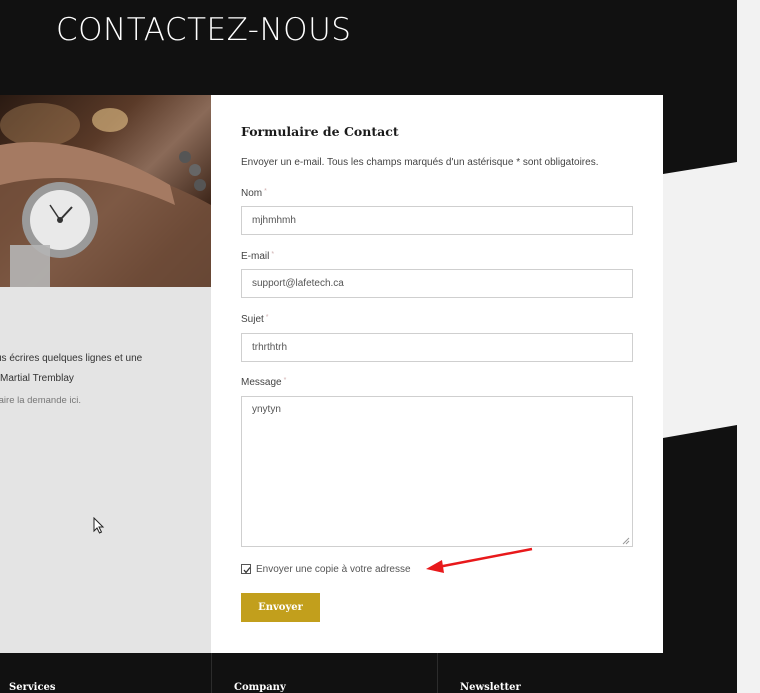 This screenshot has width=760, height=693. Describe the element at coordinates (748, 346) in the screenshot. I see `right-margin-strip` at that location.